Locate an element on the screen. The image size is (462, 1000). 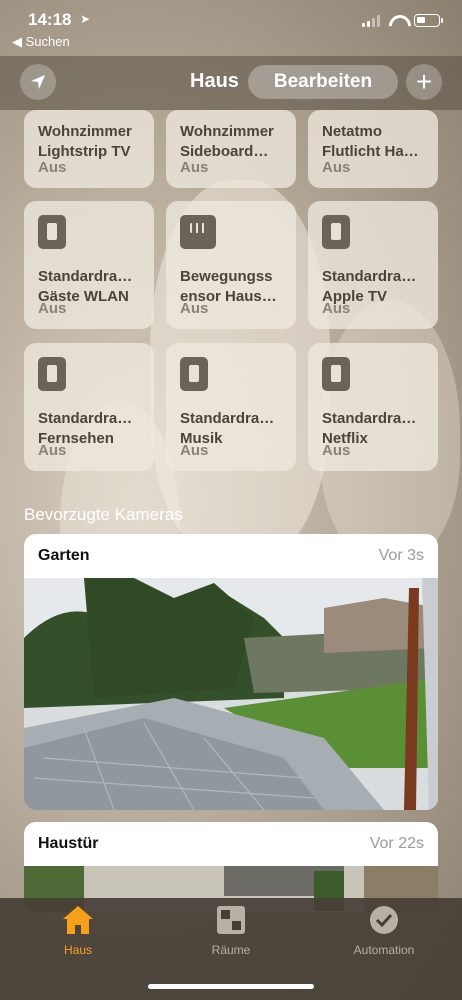
camera-name: Haustür is located at coordinates (68, 843).